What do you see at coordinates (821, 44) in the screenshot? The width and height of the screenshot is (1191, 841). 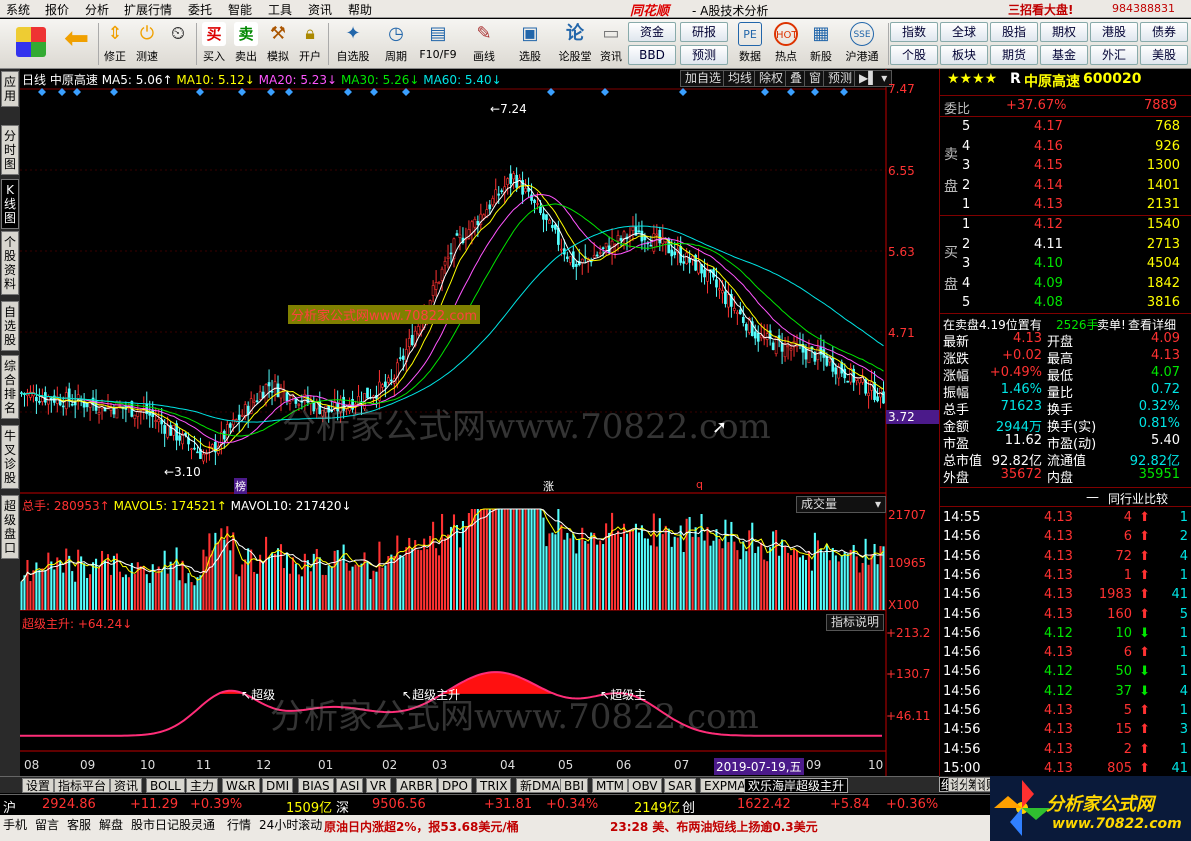 I see `ipo-button: ▦ 新股` at bounding box center [821, 44].